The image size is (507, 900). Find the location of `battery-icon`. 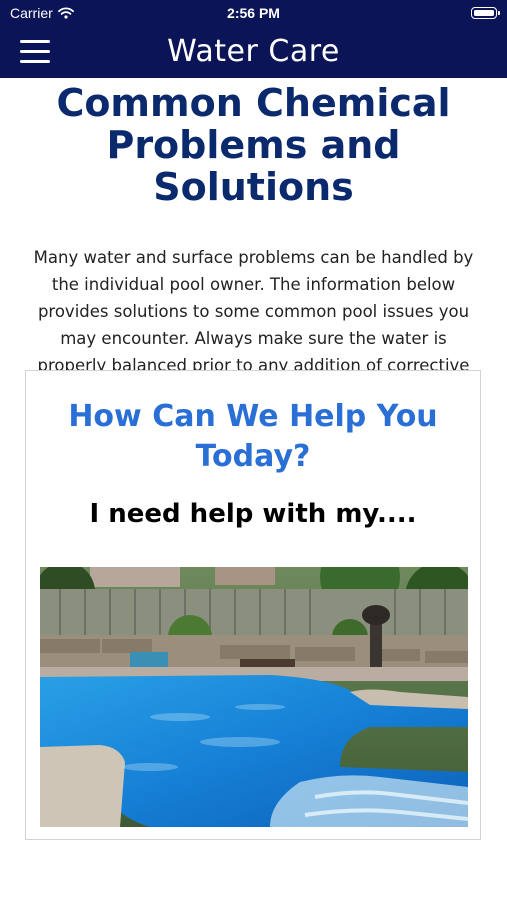

battery-icon is located at coordinates (485, 13).